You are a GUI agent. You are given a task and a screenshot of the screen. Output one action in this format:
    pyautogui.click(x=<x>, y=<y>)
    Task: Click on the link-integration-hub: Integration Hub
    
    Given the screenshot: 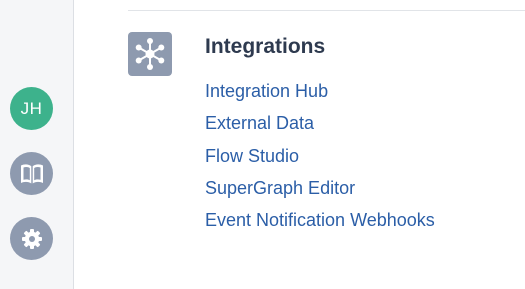 What is the action you would take?
    pyautogui.click(x=320, y=95)
    